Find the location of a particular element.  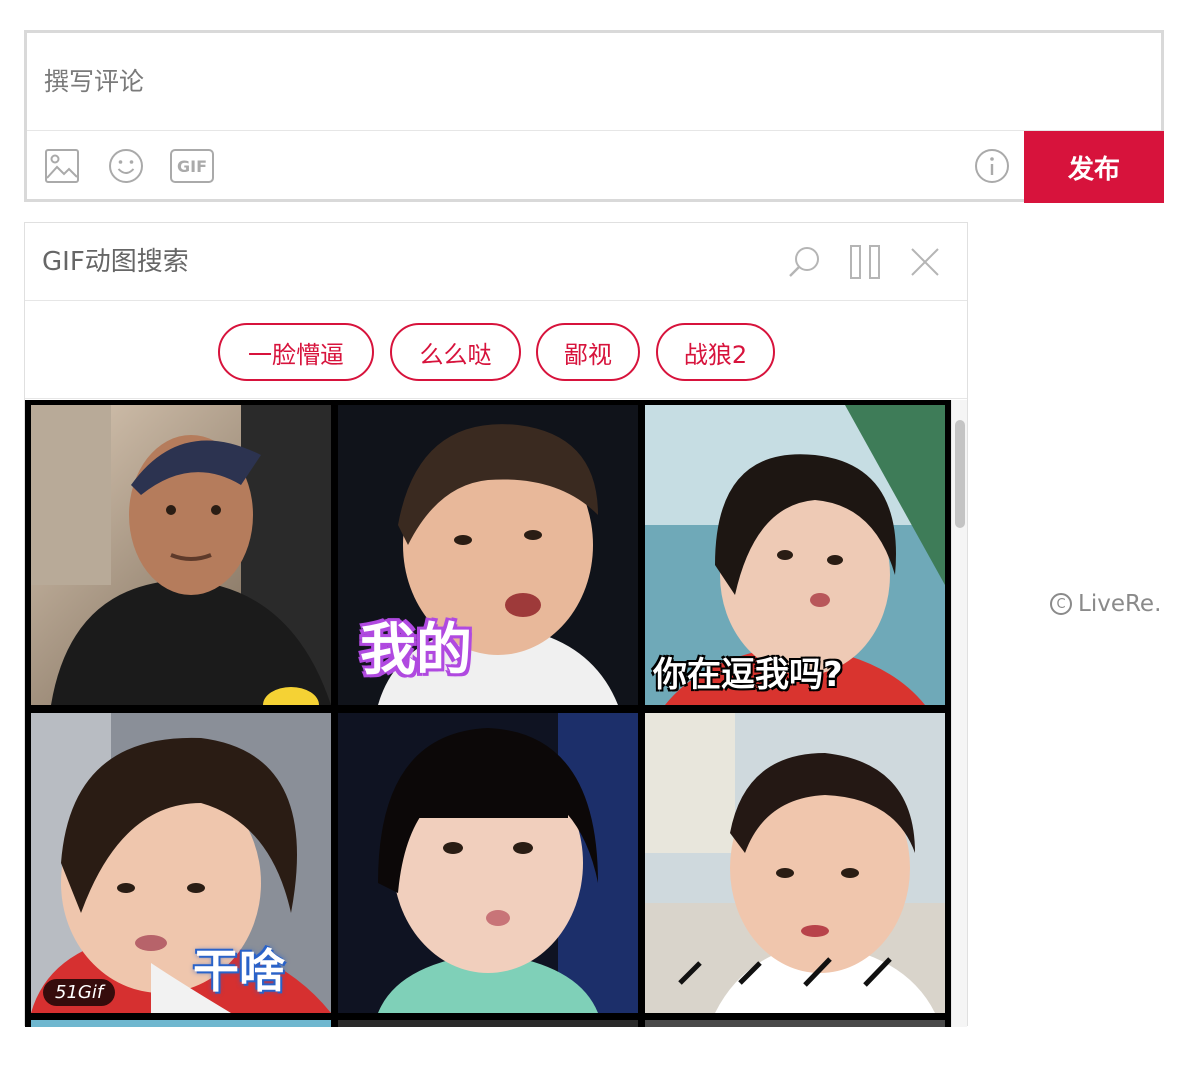

emoji-icon is located at coordinates (126, 166).